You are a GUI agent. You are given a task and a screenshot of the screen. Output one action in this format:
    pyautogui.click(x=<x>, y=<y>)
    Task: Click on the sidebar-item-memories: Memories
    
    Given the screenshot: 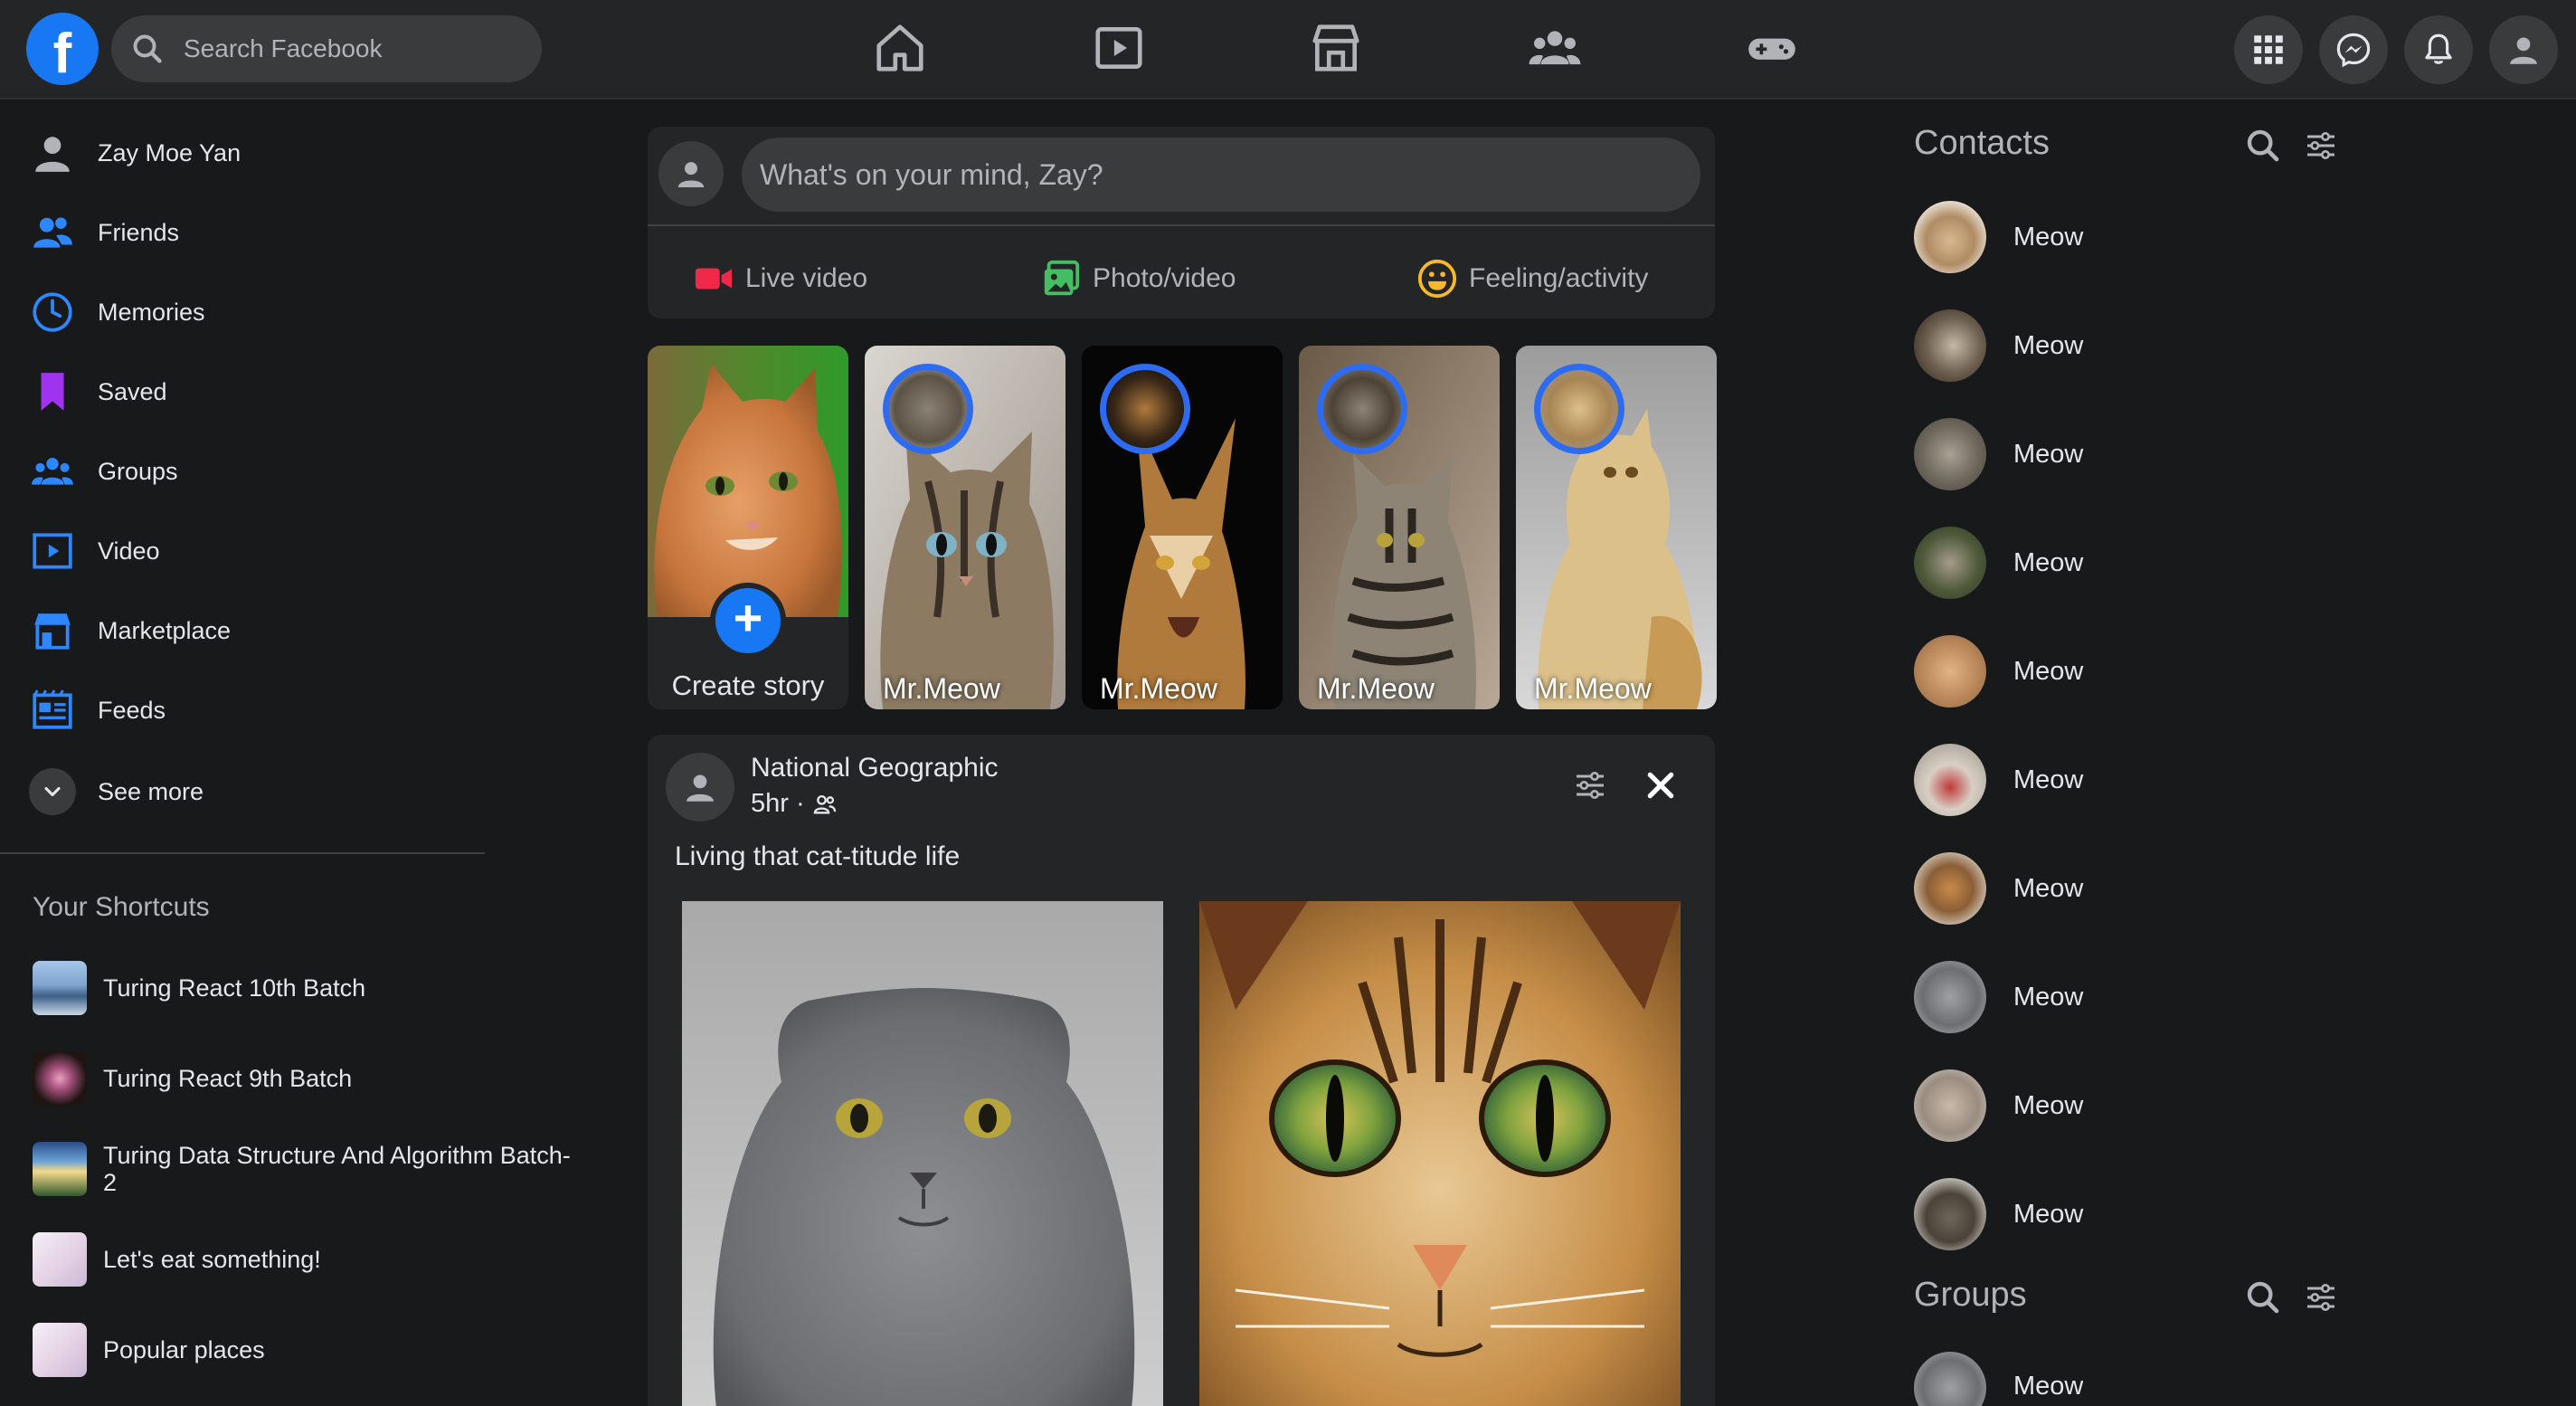 What is the action you would take?
    pyautogui.click(x=116, y=312)
    